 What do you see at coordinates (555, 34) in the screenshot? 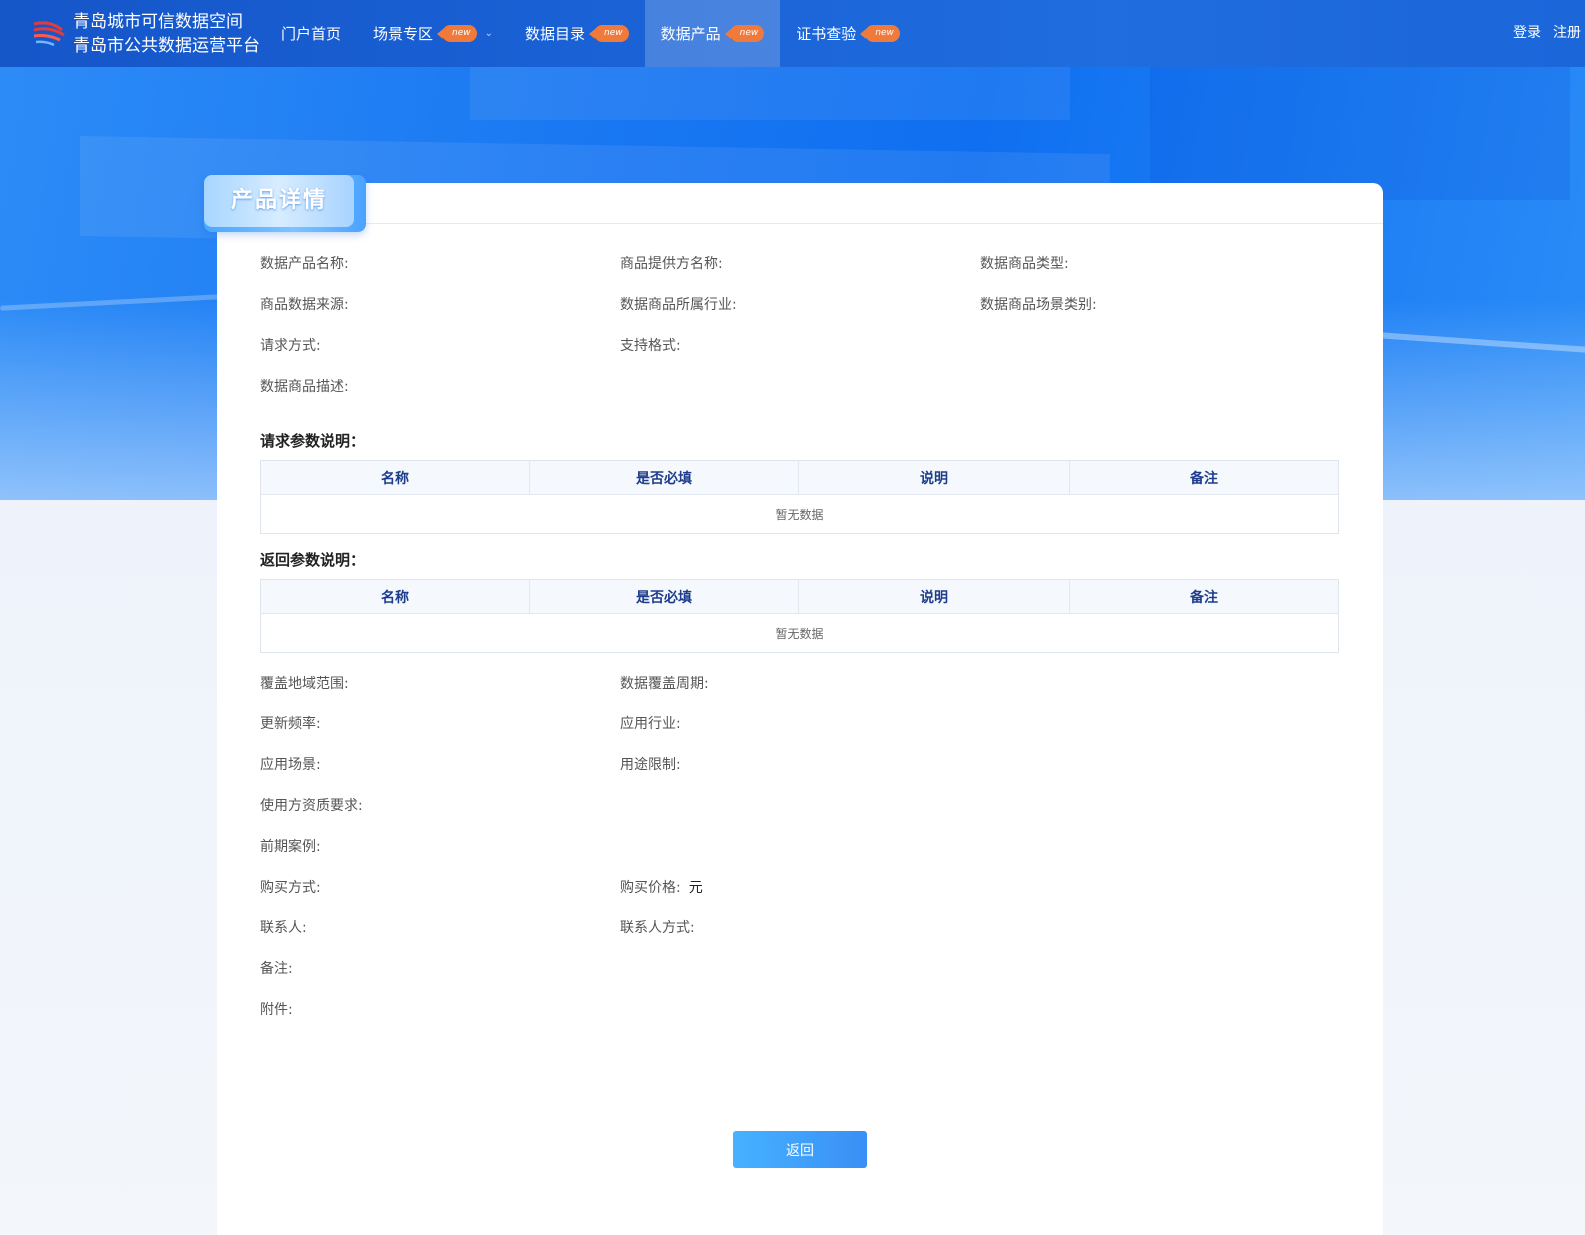
I see `nav-item-label: 数据目录` at bounding box center [555, 34].